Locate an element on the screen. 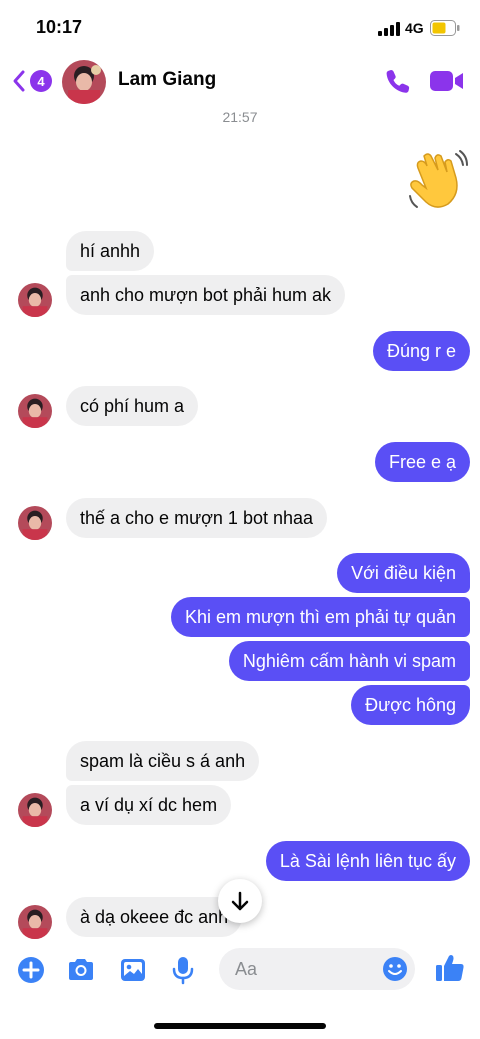 Image resolution: width=480 pixels, height=1039 pixels. message-timestamp: 21:57 is located at coordinates (240, 117).